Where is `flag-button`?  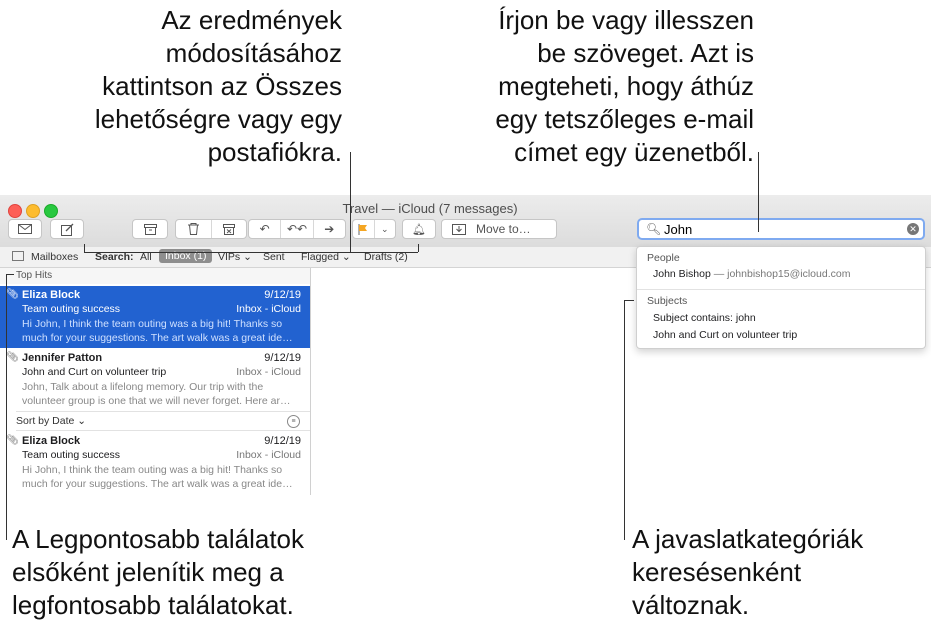 flag-button is located at coordinates (364, 229).